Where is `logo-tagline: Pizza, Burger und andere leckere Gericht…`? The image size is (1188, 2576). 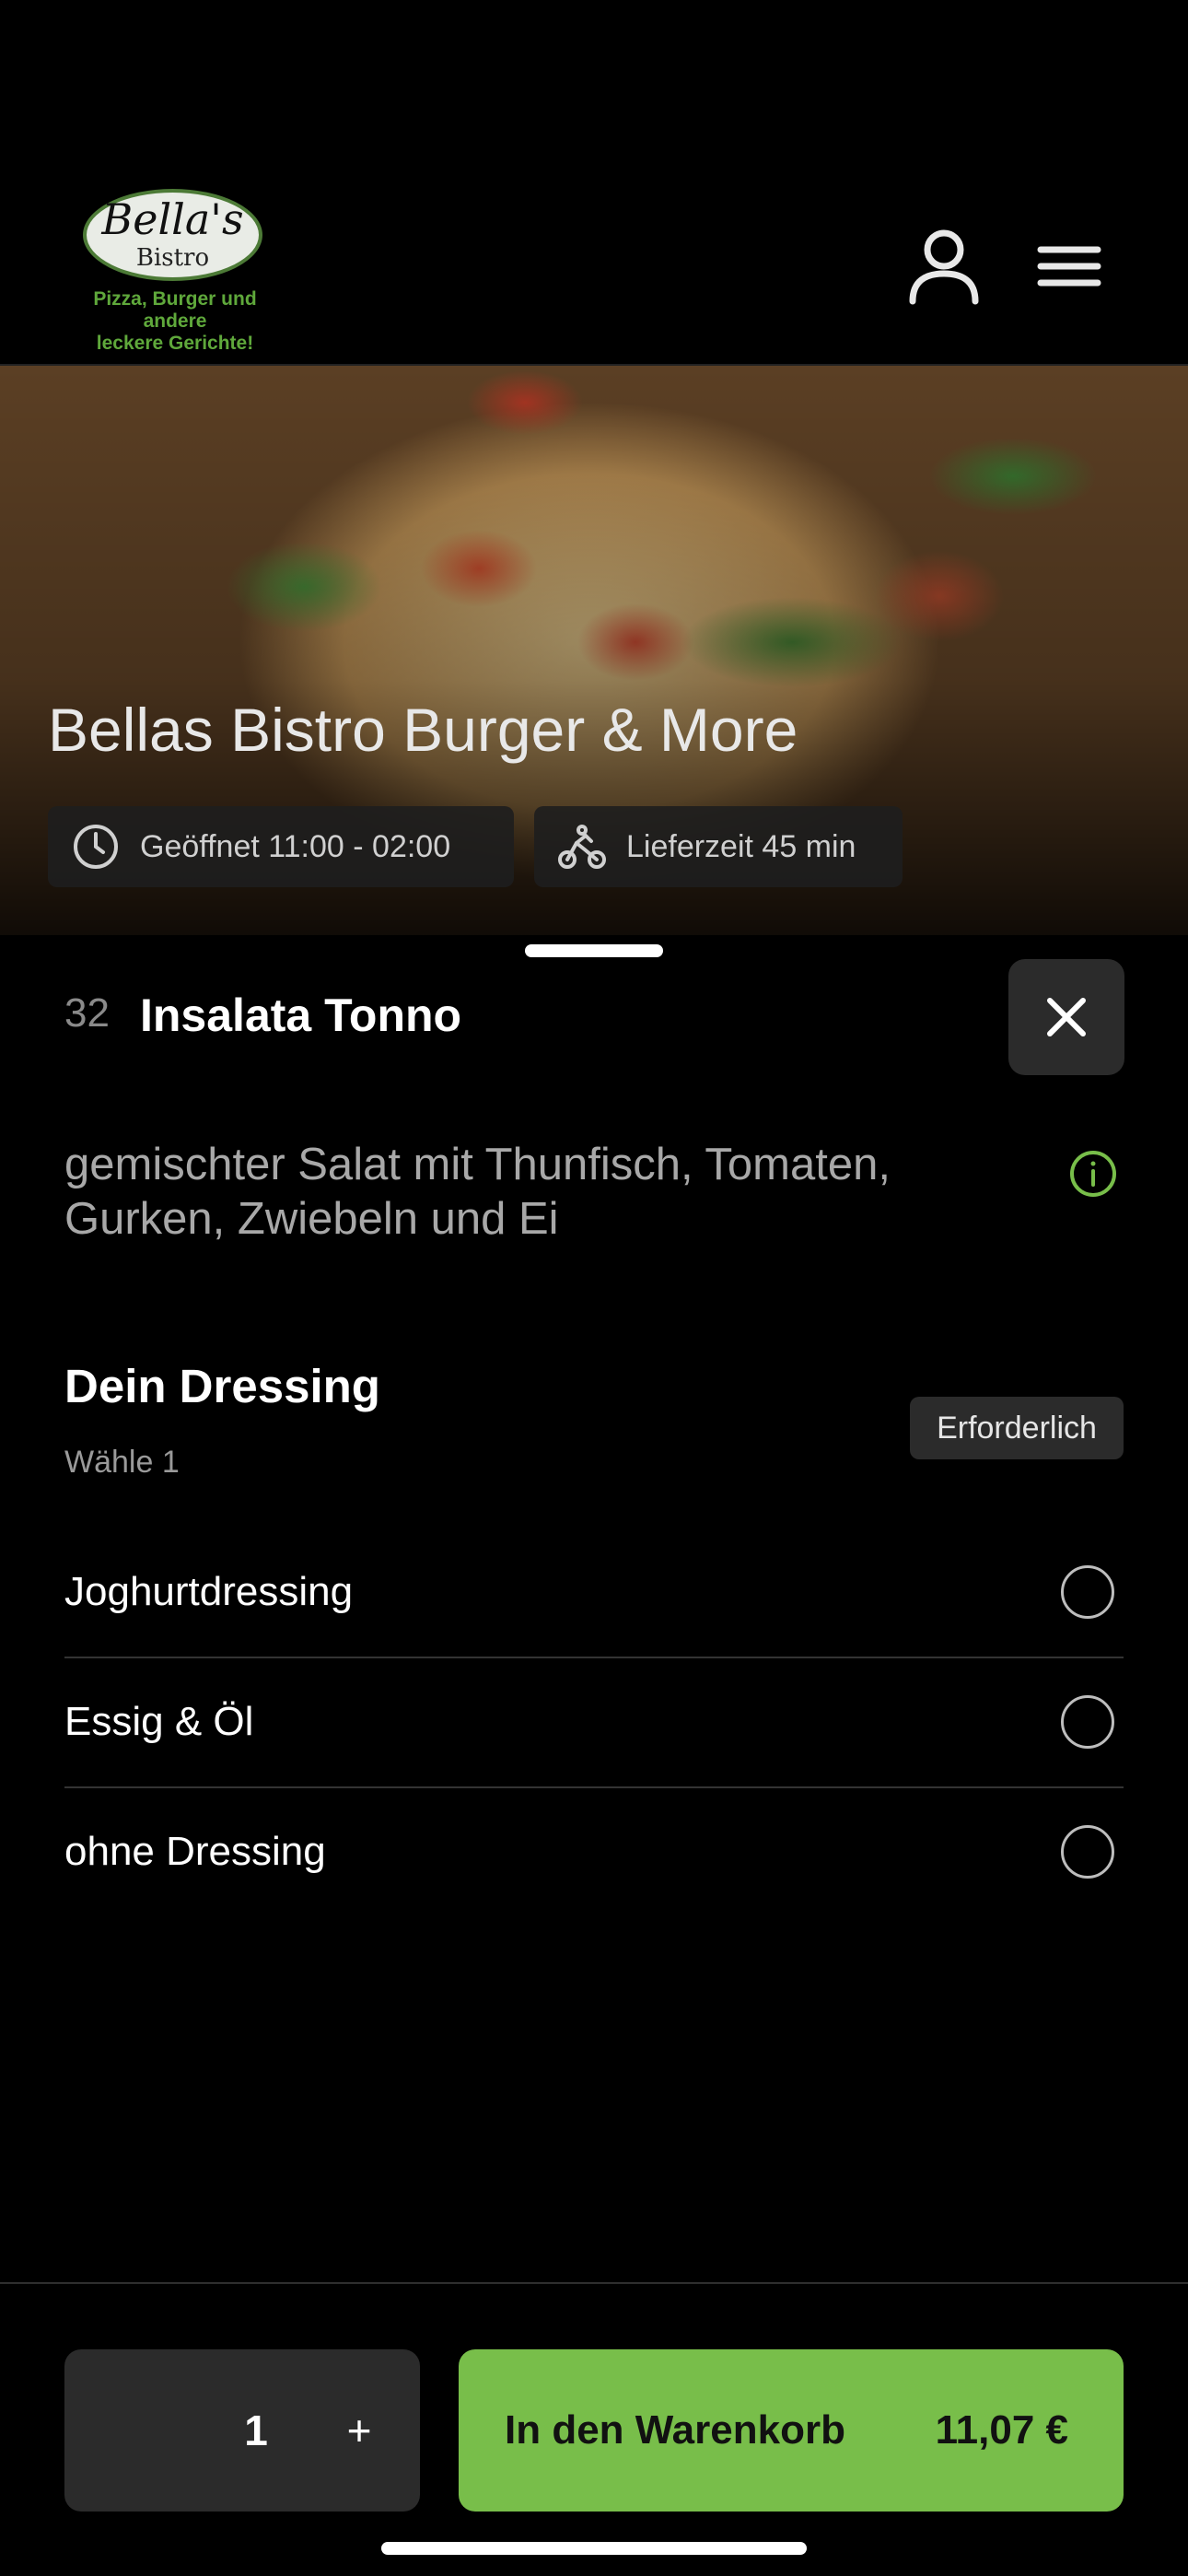
logo-tagline: Pizza, Burger und andere leckere Gericht… is located at coordinates (174, 321).